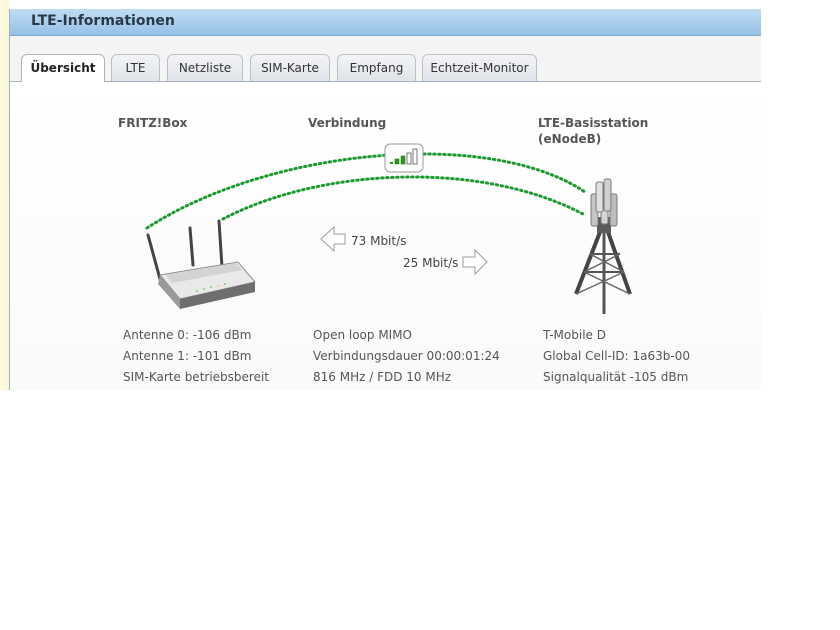 This screenshot has width=840, height=630. I want to click on downlink-rate: 73 Mbit/s, so click(379, 241).